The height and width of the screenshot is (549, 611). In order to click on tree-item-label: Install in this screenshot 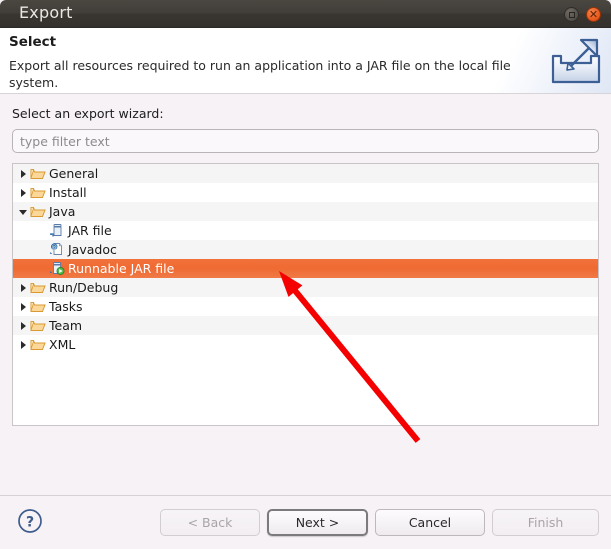, I will do `click(68, 192)`.